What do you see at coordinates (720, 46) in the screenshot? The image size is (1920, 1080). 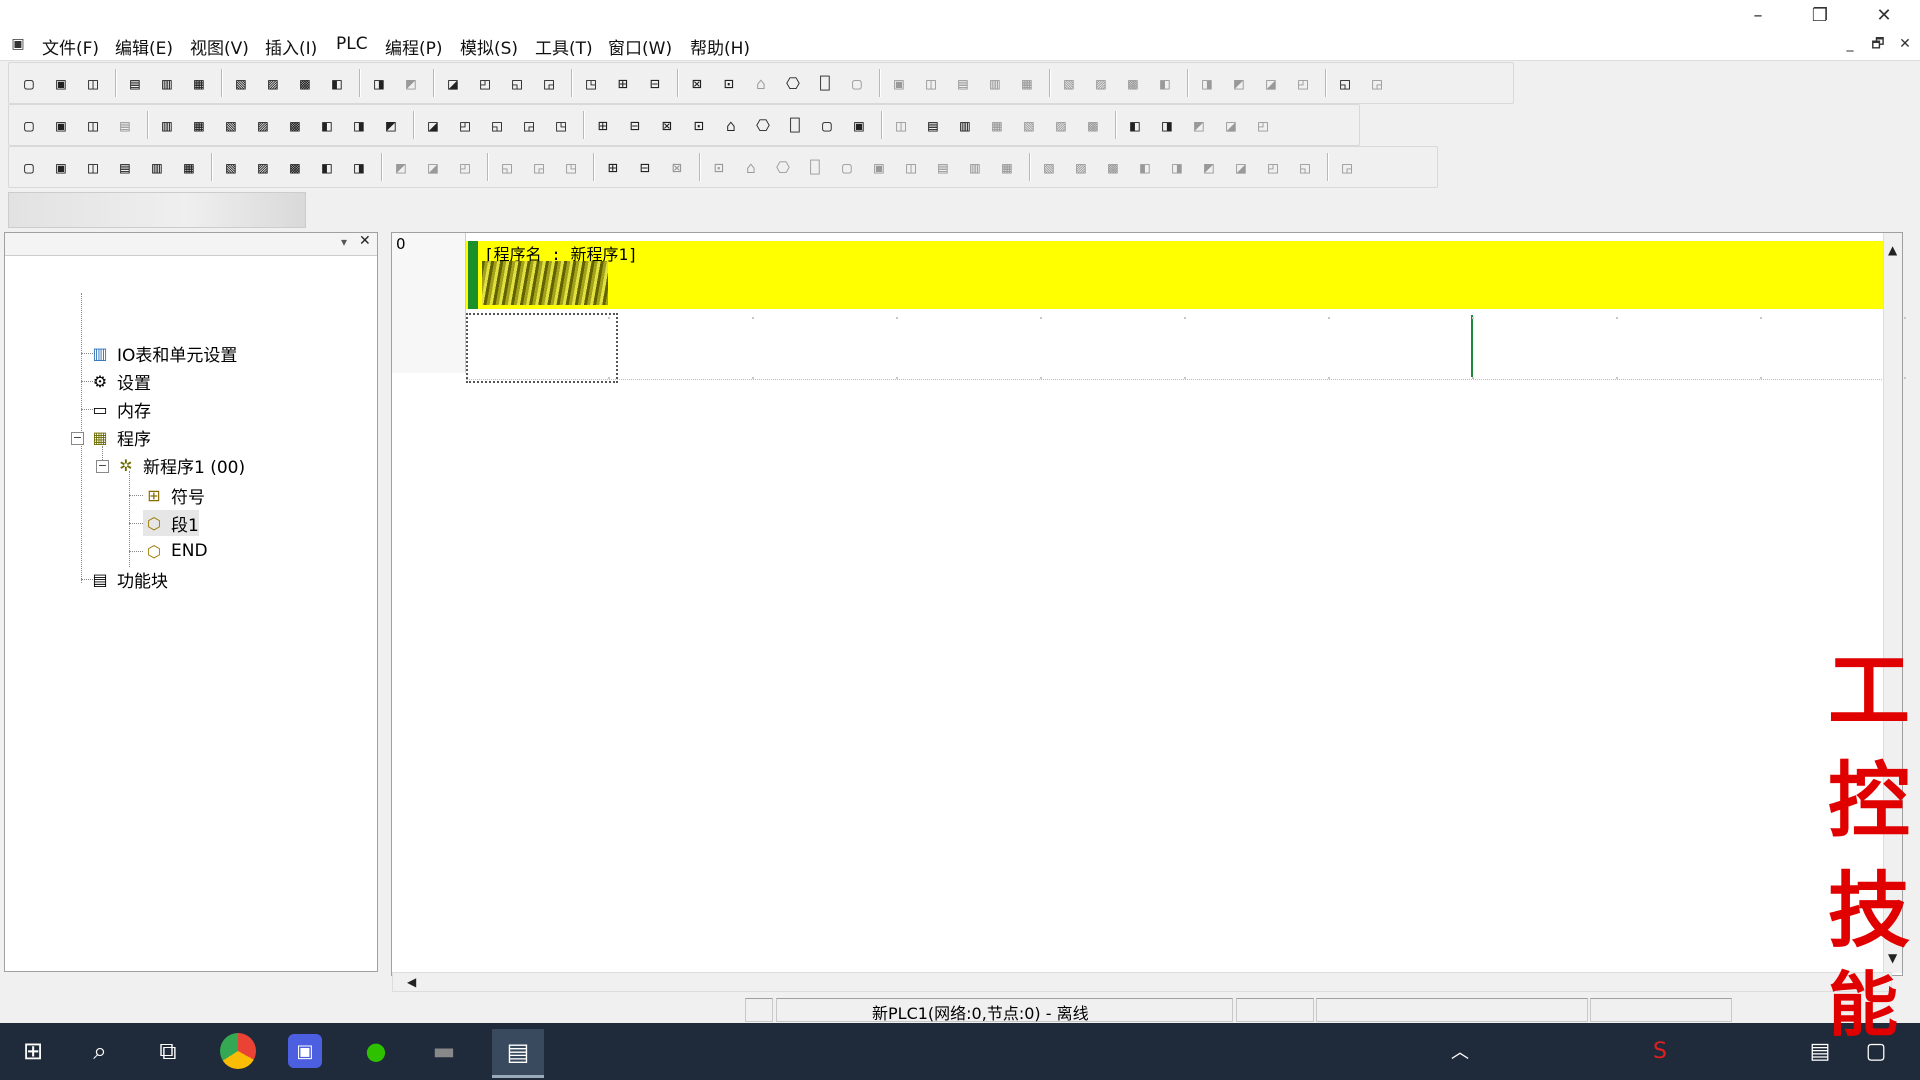 I see `menu-help: 帮助(H)` at bounding box center [720, 46].